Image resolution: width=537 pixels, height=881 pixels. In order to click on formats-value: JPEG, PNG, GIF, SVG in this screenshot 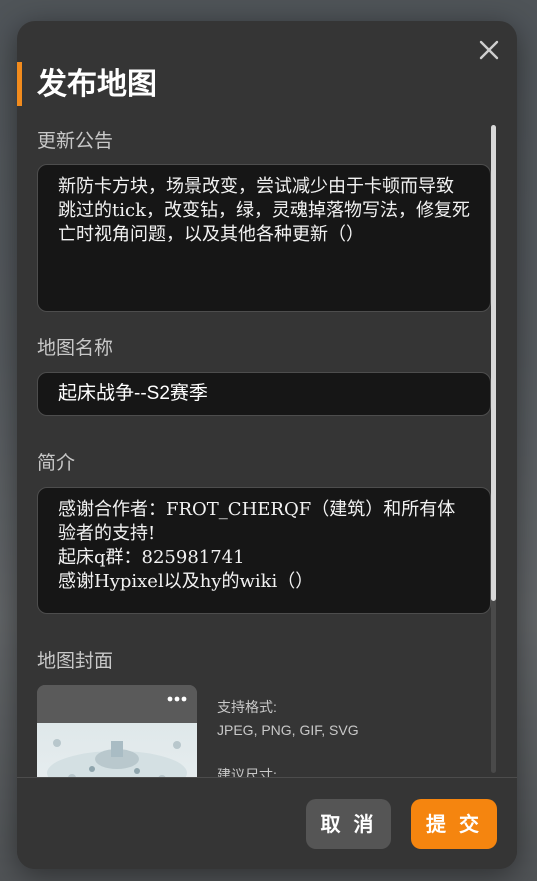, I will do `click(288, 730)`.